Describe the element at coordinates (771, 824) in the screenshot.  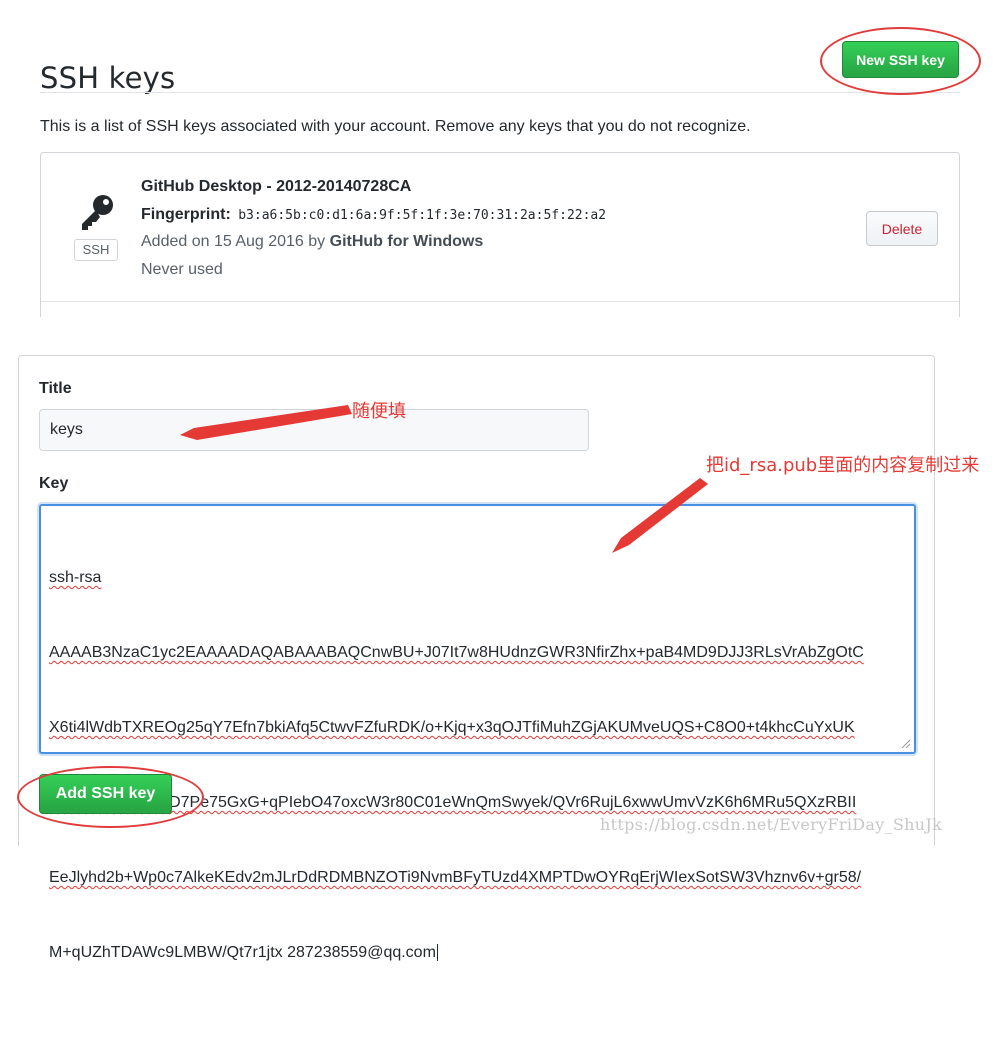
I see `watermark: https://blog.csdn.net/EveryFriDay_ShuJk` at that location.